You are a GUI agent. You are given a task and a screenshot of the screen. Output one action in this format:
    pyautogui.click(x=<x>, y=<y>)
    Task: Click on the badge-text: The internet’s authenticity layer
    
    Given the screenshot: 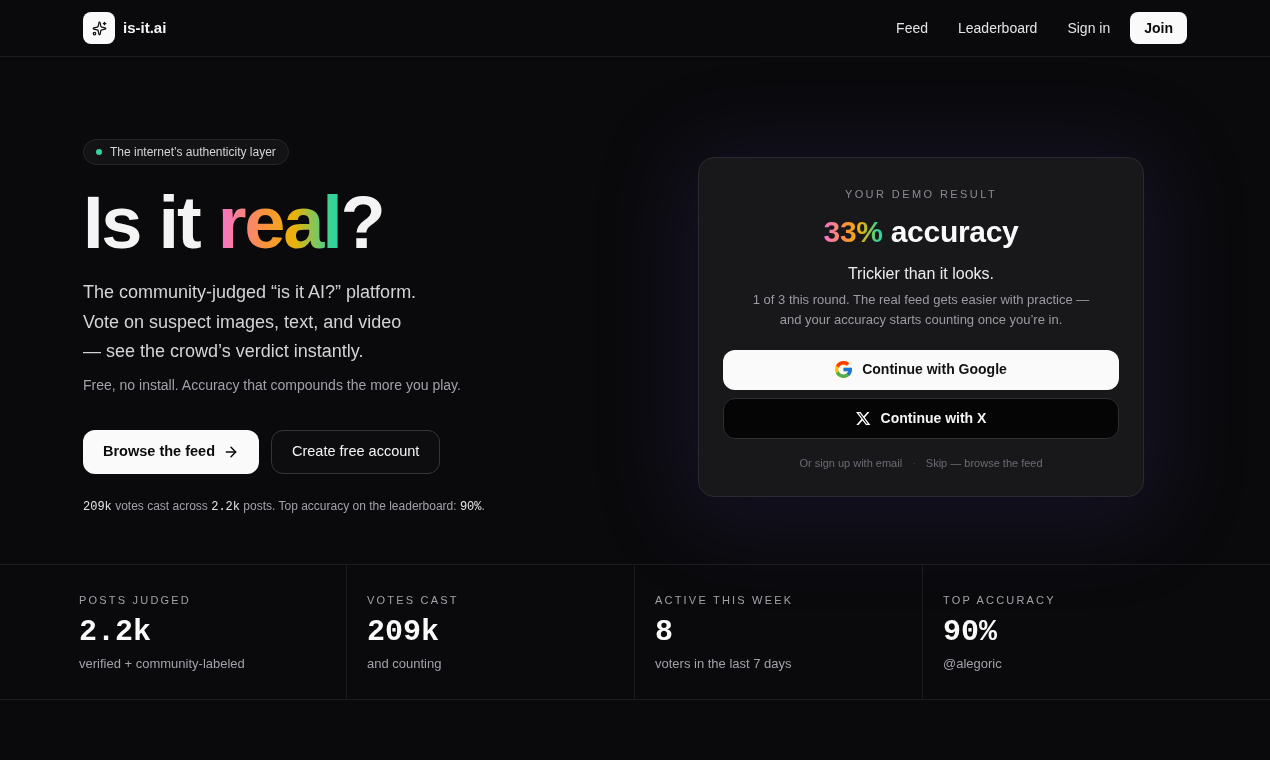 What is the action you would take?
    pyautogui.click(x=193, y=152)
    